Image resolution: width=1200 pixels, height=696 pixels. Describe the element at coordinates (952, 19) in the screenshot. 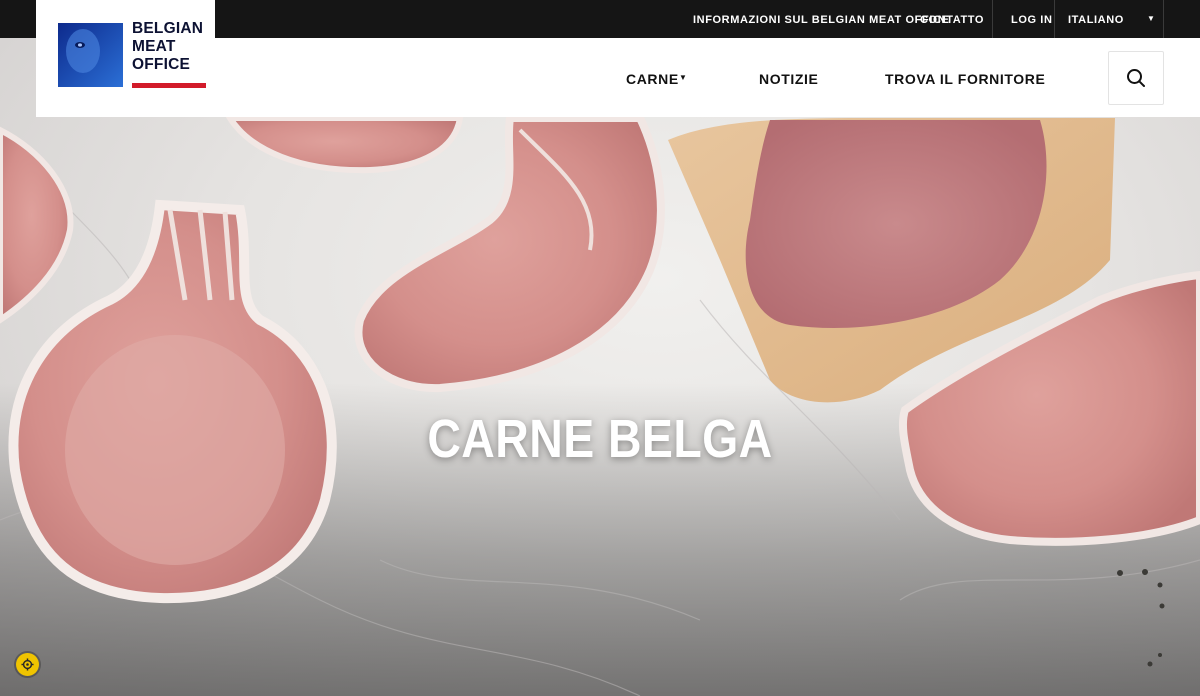

I see `contact-link: CONTATTO` at that location.